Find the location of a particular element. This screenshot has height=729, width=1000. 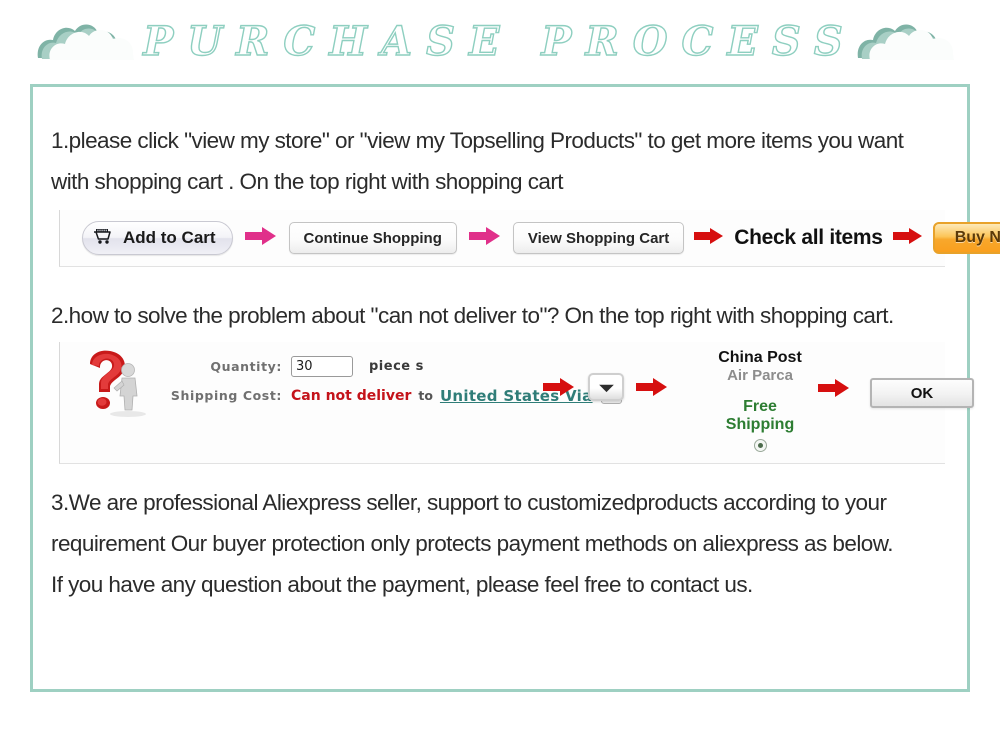

radio-selected-icon is located at coordinates (760, 445).